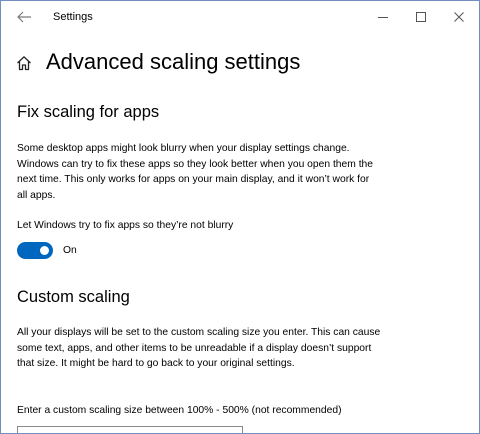  I want to click on maximize-icon, so click(421, 17).